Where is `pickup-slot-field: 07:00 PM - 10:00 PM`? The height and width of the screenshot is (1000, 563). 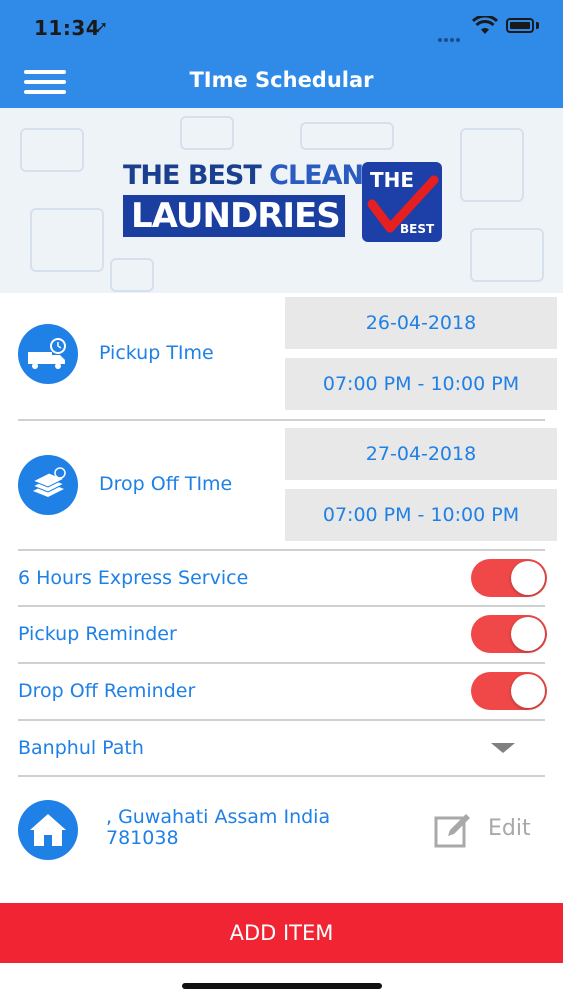
pickup-slot-field: 07:00 PM - 10:00 PM is located at coordinates (421, 384).